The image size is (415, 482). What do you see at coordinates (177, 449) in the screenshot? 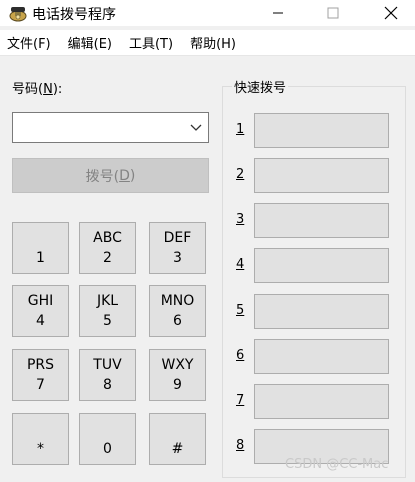
I see `key-digit: #` at bounding box center [177, 449].